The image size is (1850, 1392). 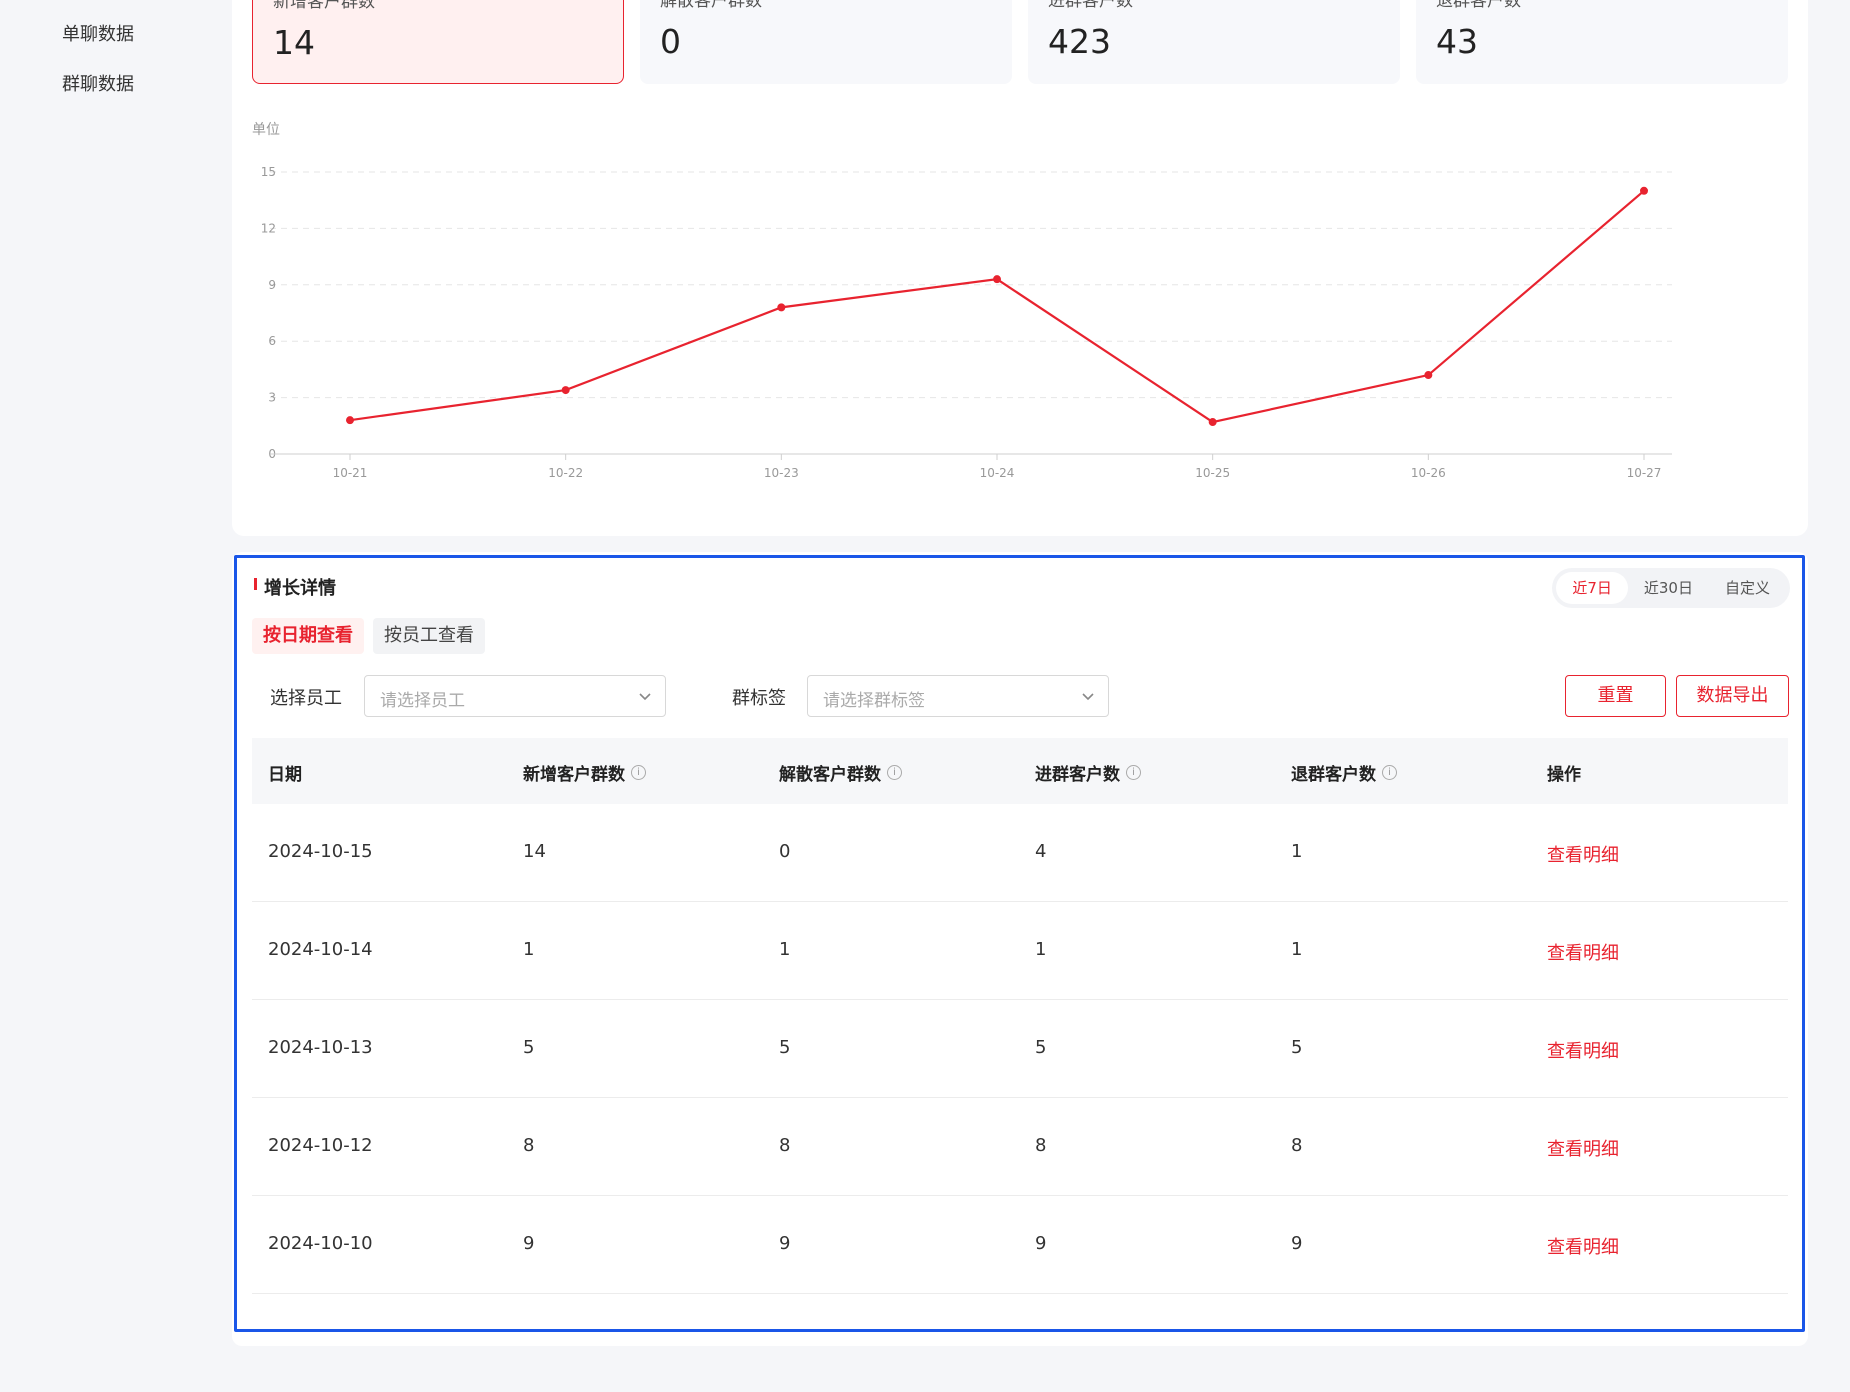 I want to click on cell-date: 2024-10-10, so click(x=320, y=1243).